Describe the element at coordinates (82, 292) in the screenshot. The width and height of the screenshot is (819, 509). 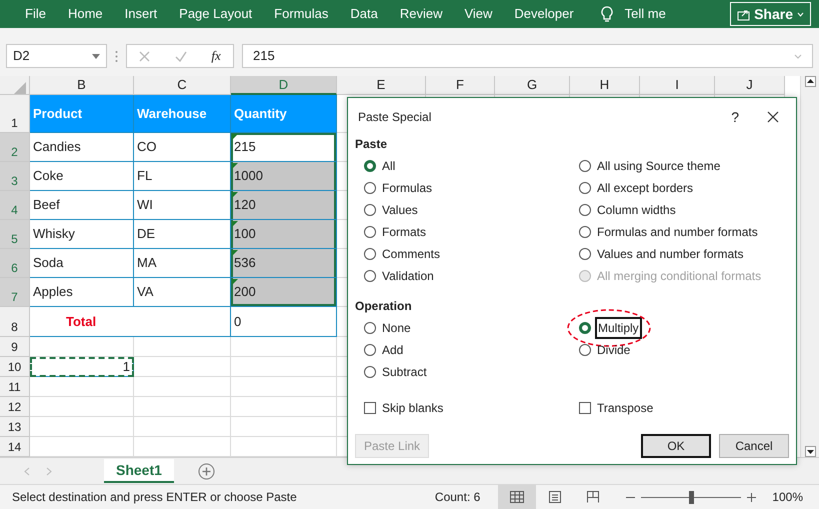
I see `table-cell: Apples` at that location.